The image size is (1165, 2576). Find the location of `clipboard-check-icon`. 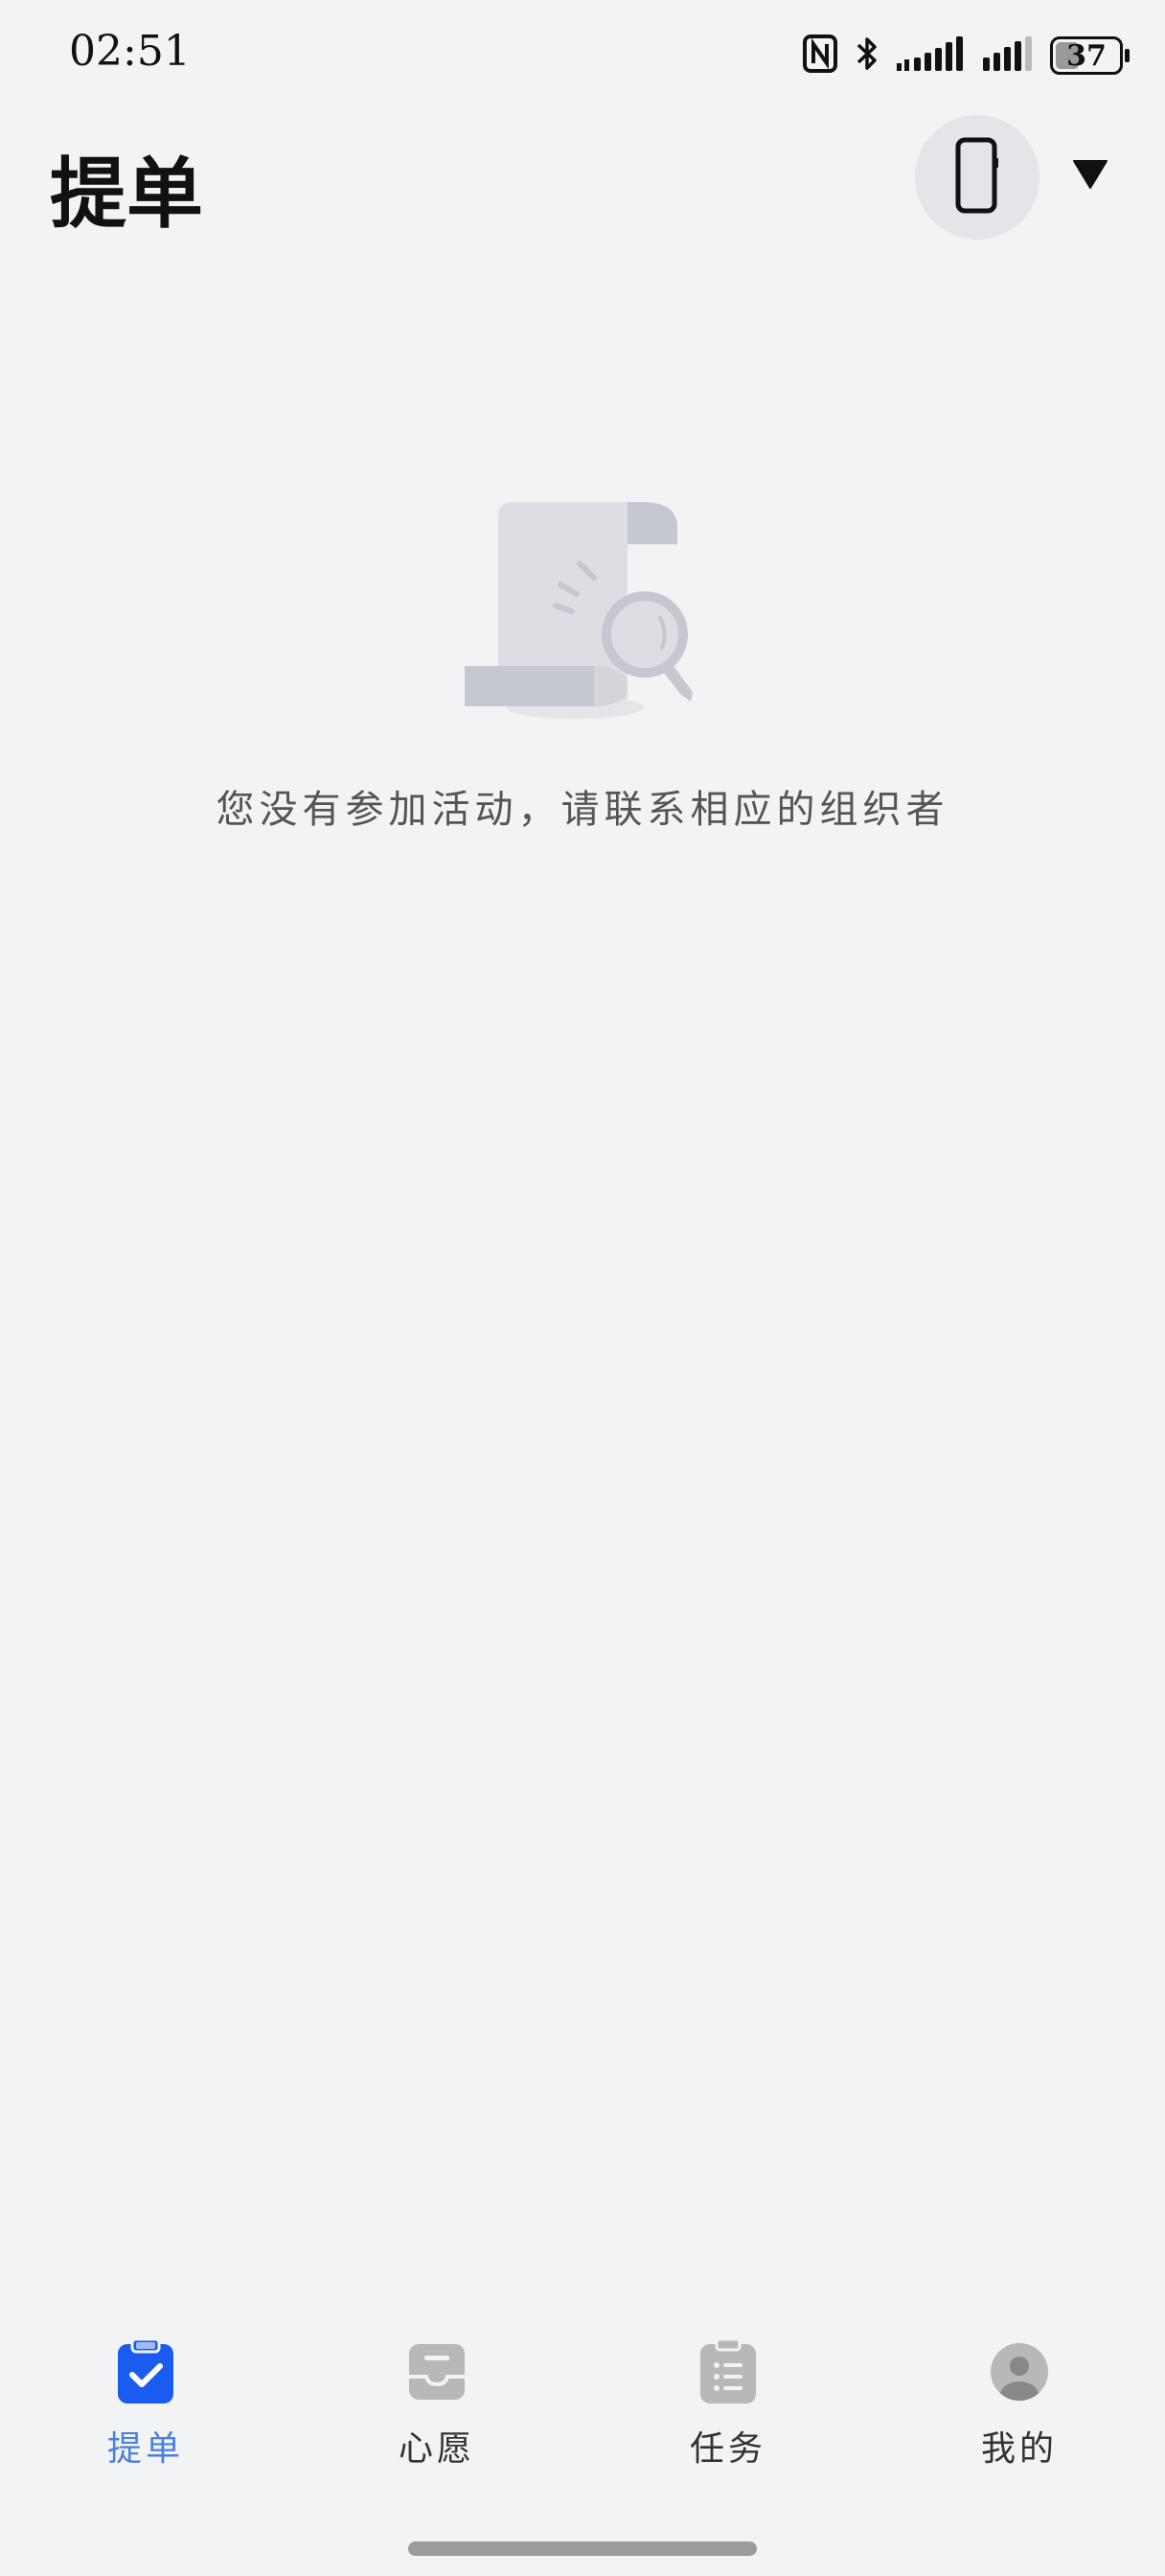

clipboard-check-icon is located at coordinates (146, 2371).